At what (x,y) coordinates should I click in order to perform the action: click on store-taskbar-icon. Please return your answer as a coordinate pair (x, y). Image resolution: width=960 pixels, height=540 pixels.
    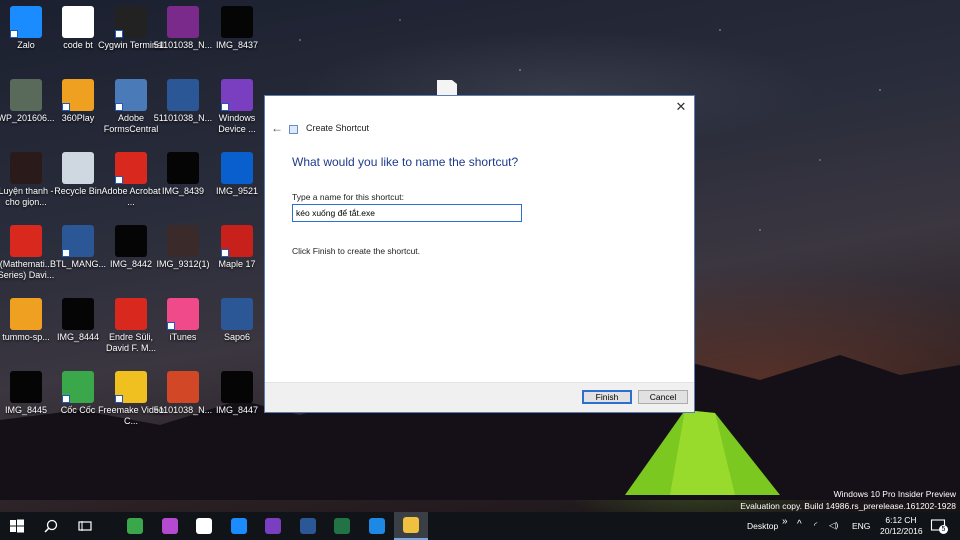
    Looking at the image, I should click on (204, 526).